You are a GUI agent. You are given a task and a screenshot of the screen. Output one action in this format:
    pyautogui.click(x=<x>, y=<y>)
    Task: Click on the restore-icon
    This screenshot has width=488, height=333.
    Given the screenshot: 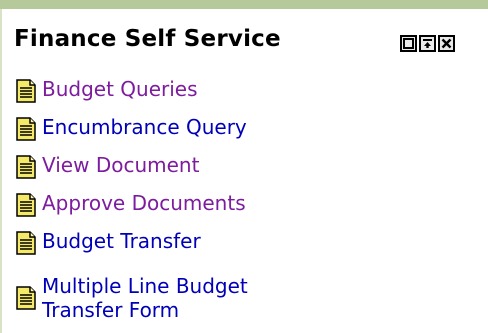 What is the action you would take?
    pyautogui.click(x=408, y=43)
    